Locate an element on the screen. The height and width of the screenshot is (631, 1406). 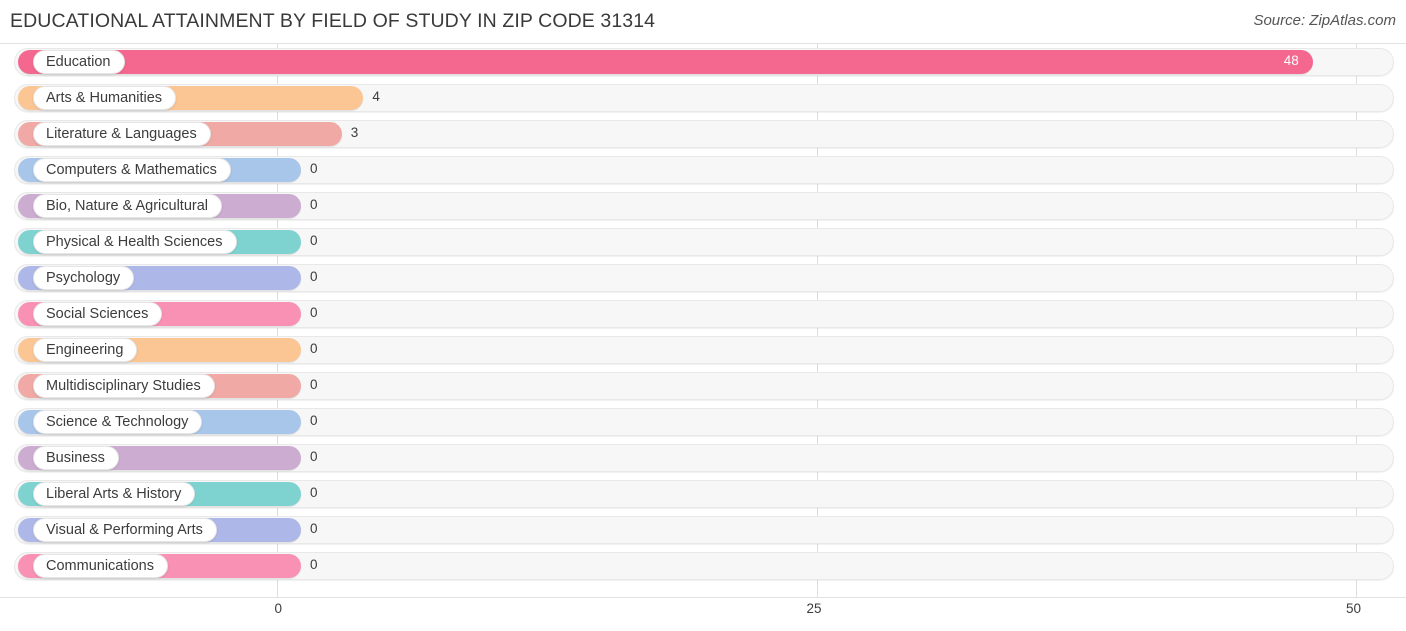
bar-category-label: Physical & Health Sciences is located at coordinates (134, 241).